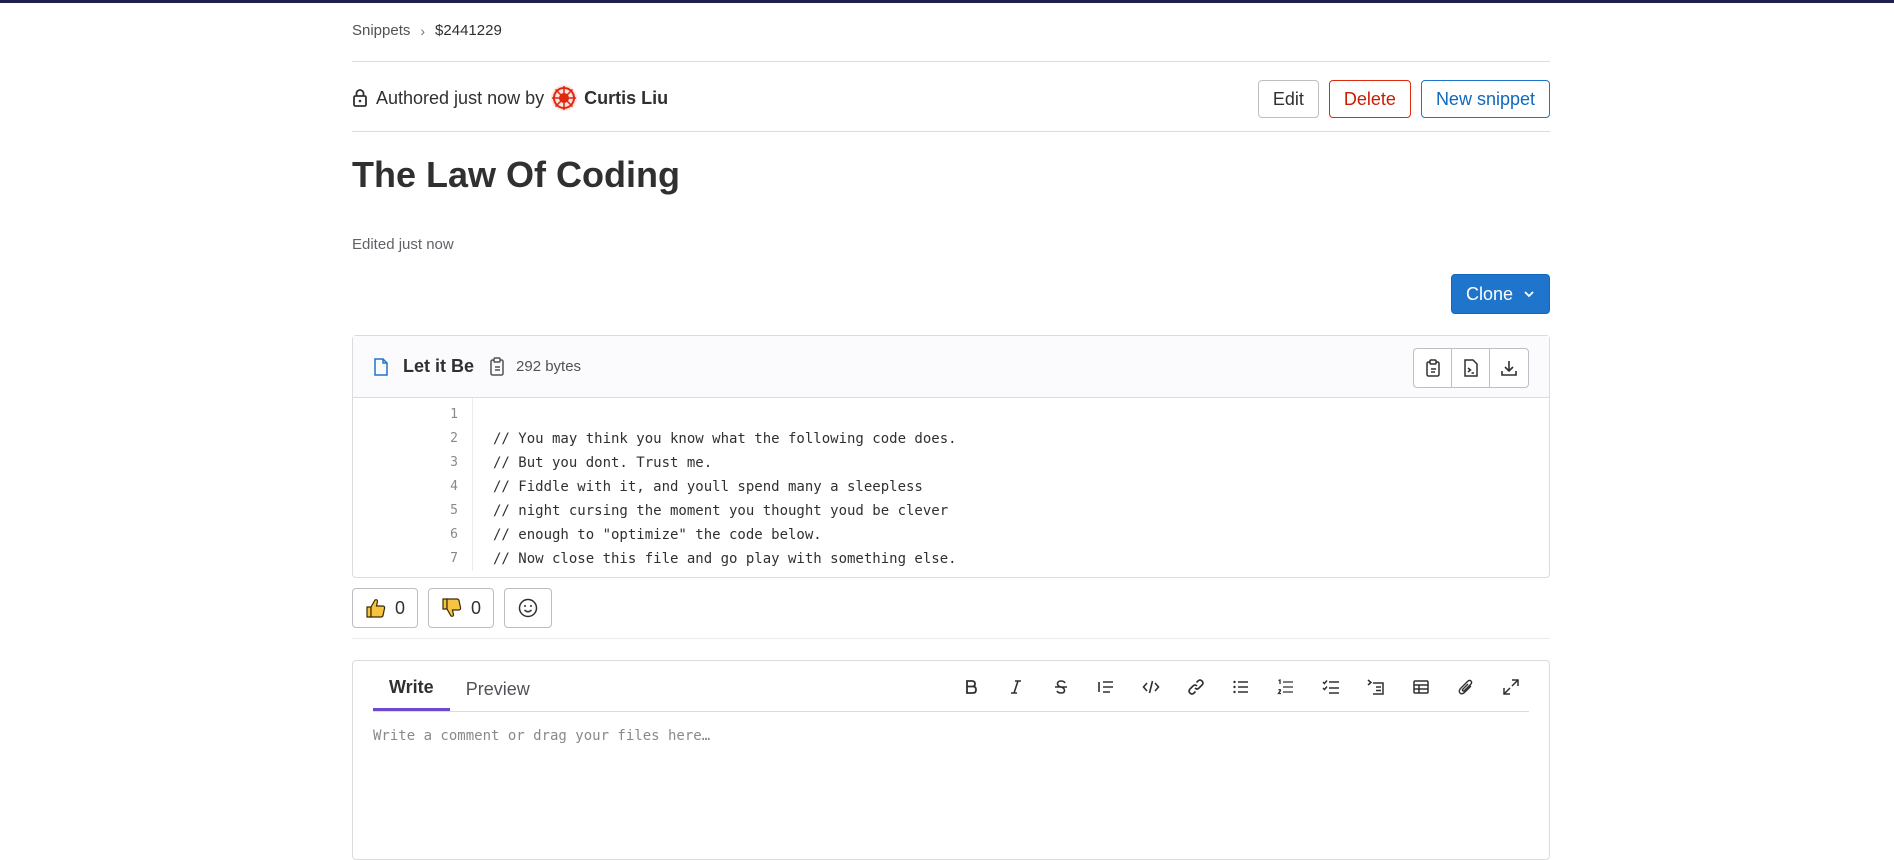 The height and width of the screenshot is (860, 1894). I want to click on tab-write: Write, so click(411, 689).